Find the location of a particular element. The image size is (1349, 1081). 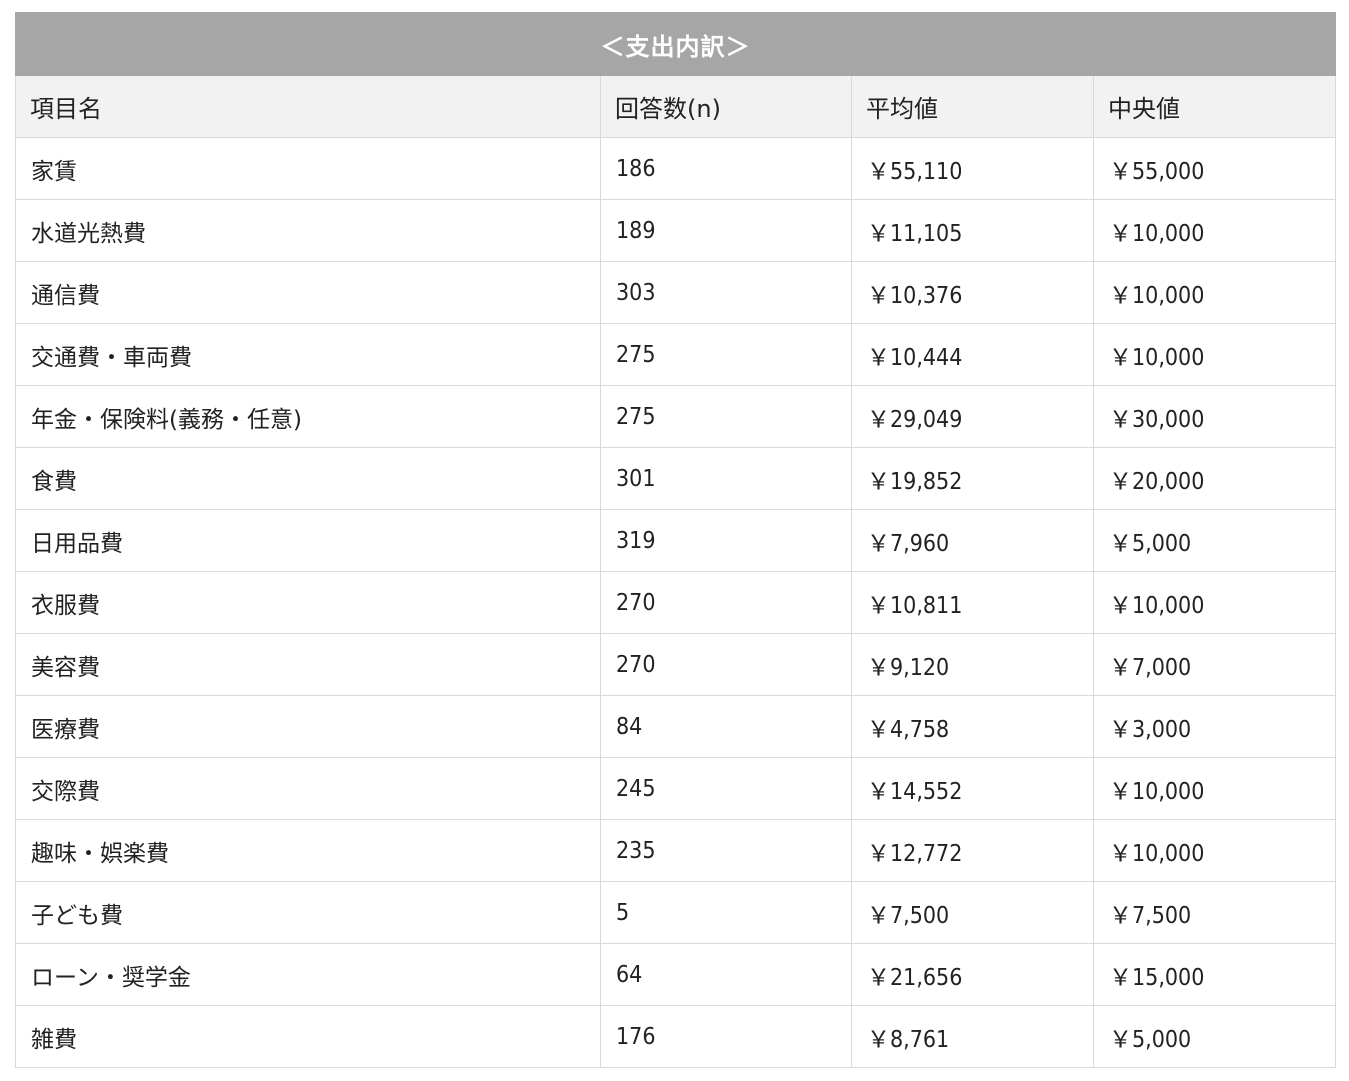

table-row: 年金・保険料(義務・任意) 275 ￥29,049 ￥30,000 is located at coordinates (675, 416).